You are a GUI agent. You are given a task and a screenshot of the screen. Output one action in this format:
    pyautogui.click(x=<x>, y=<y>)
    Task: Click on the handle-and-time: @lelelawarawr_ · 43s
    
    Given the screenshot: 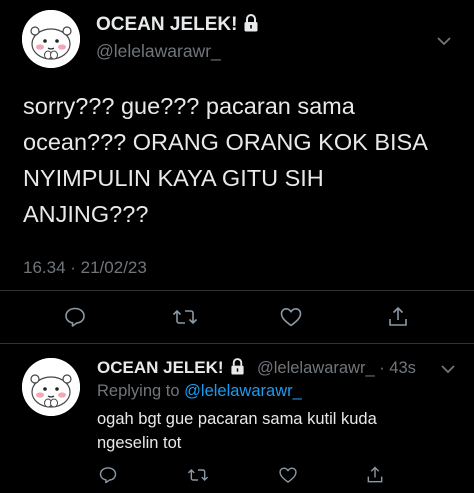 What is the action you would take?
    pyautogui.click(x=336, y=368)
    